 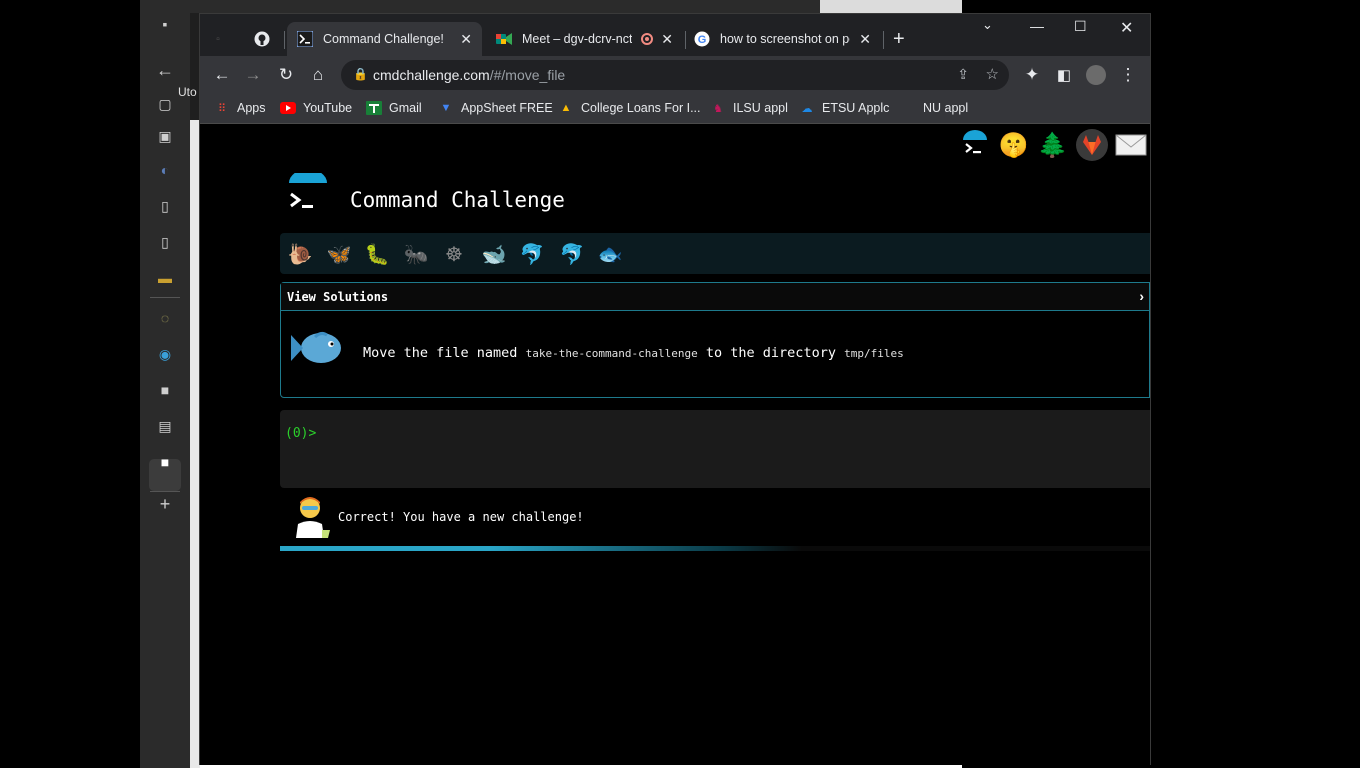 I want to click on camera-app-icon: ■, so click(x=165, y=462).